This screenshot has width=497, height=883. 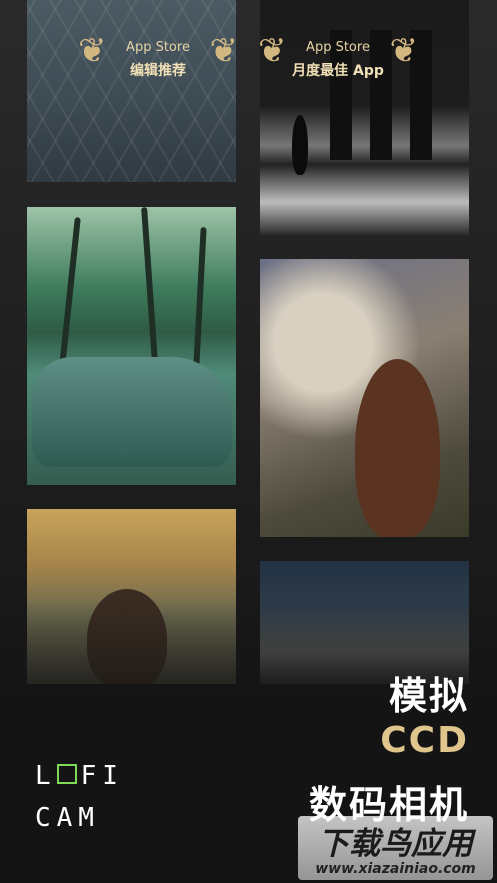 What do you see at coordinates (397, 448) in the screenshot?
I see `woman-silhouette` at bounding box center [397, 448].